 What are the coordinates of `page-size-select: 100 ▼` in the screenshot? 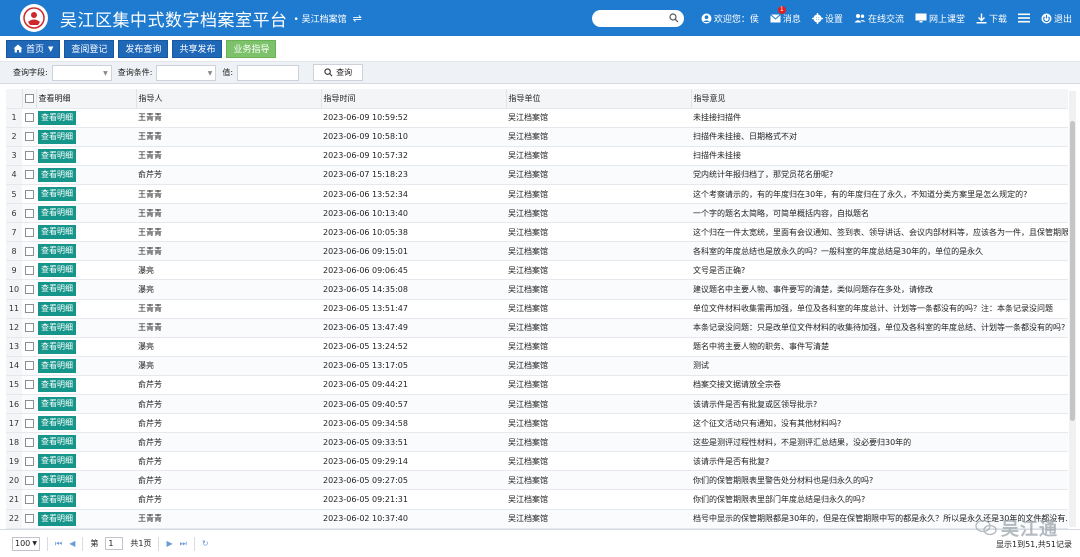 It's located at (26, 543).